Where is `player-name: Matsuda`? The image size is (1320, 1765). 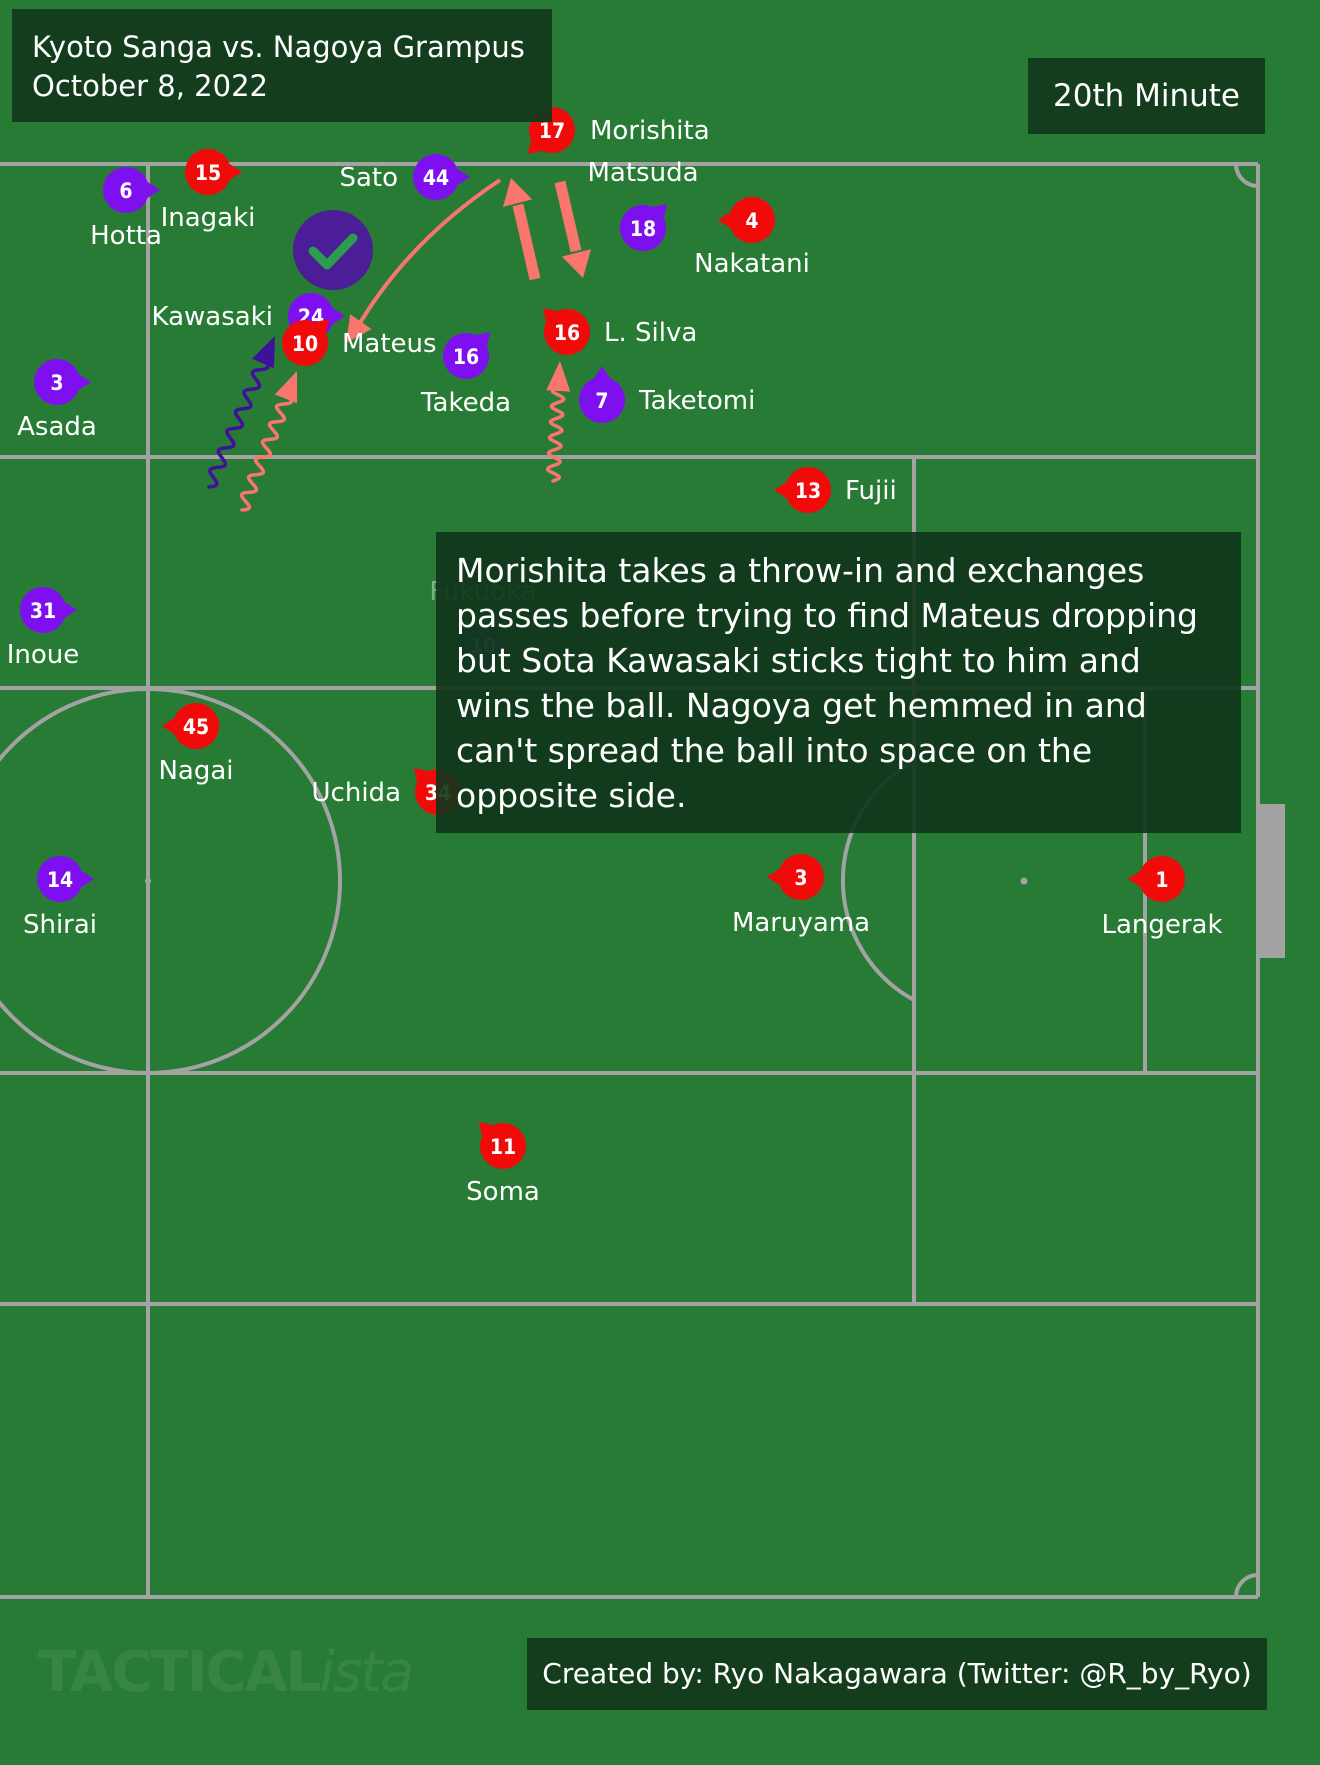 player-name: Matsuda is located at coordinates (642, 173).